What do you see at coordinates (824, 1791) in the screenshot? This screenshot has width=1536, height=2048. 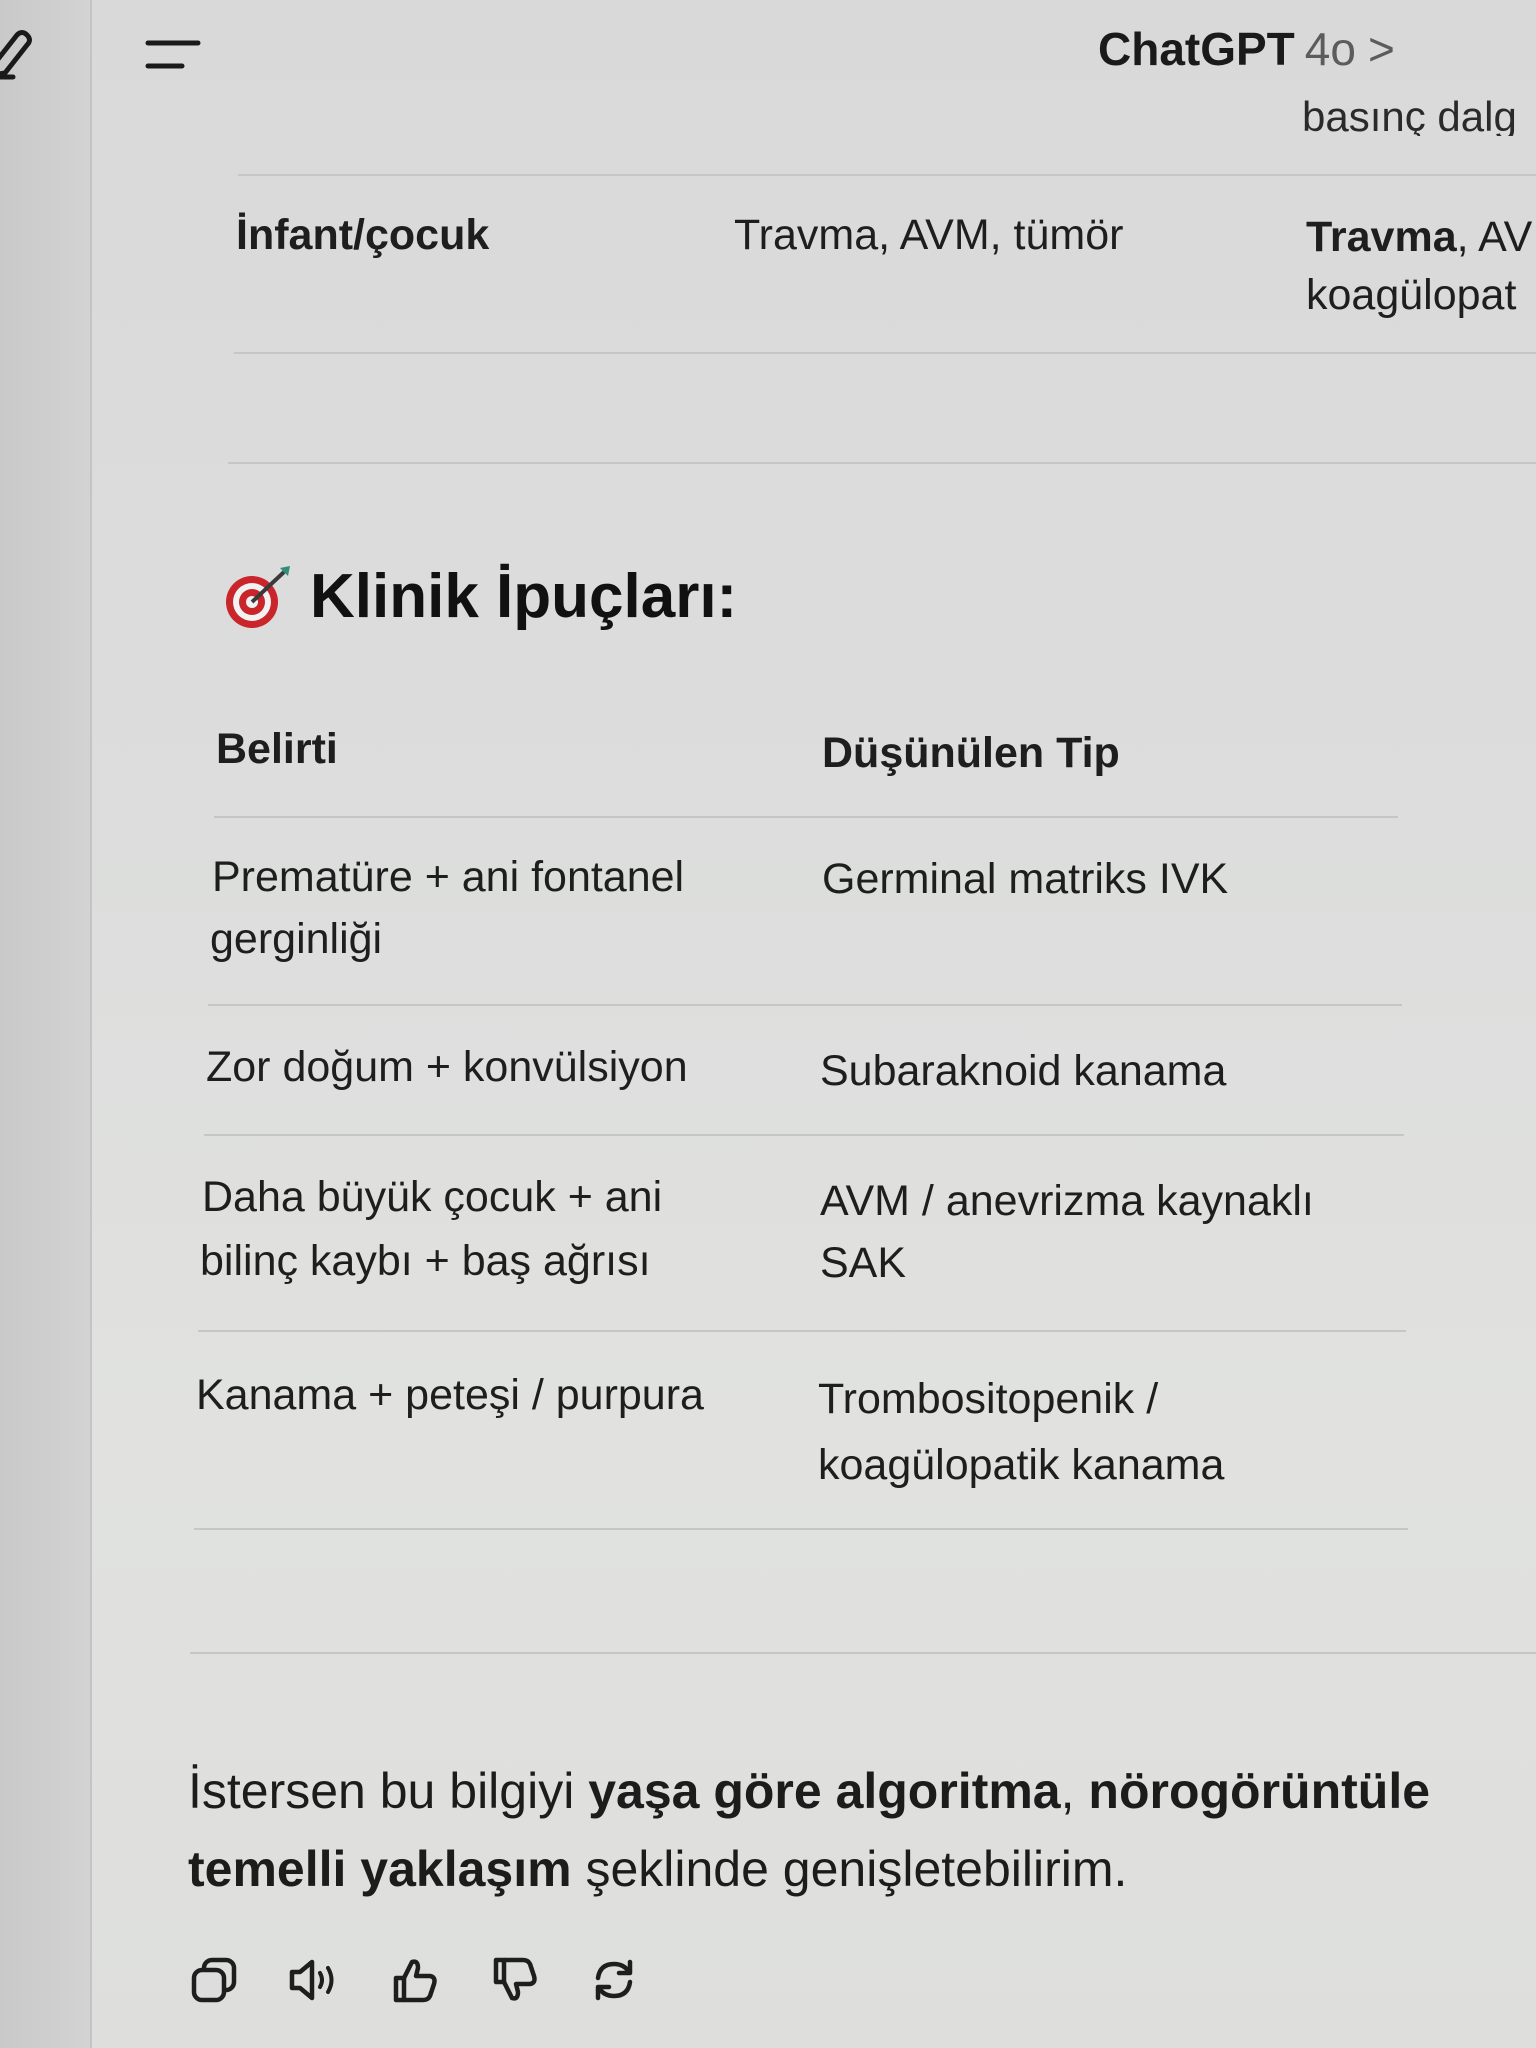 I see `closing-bold: yaşa göre algoritma` at bounding box center [824, 1791].